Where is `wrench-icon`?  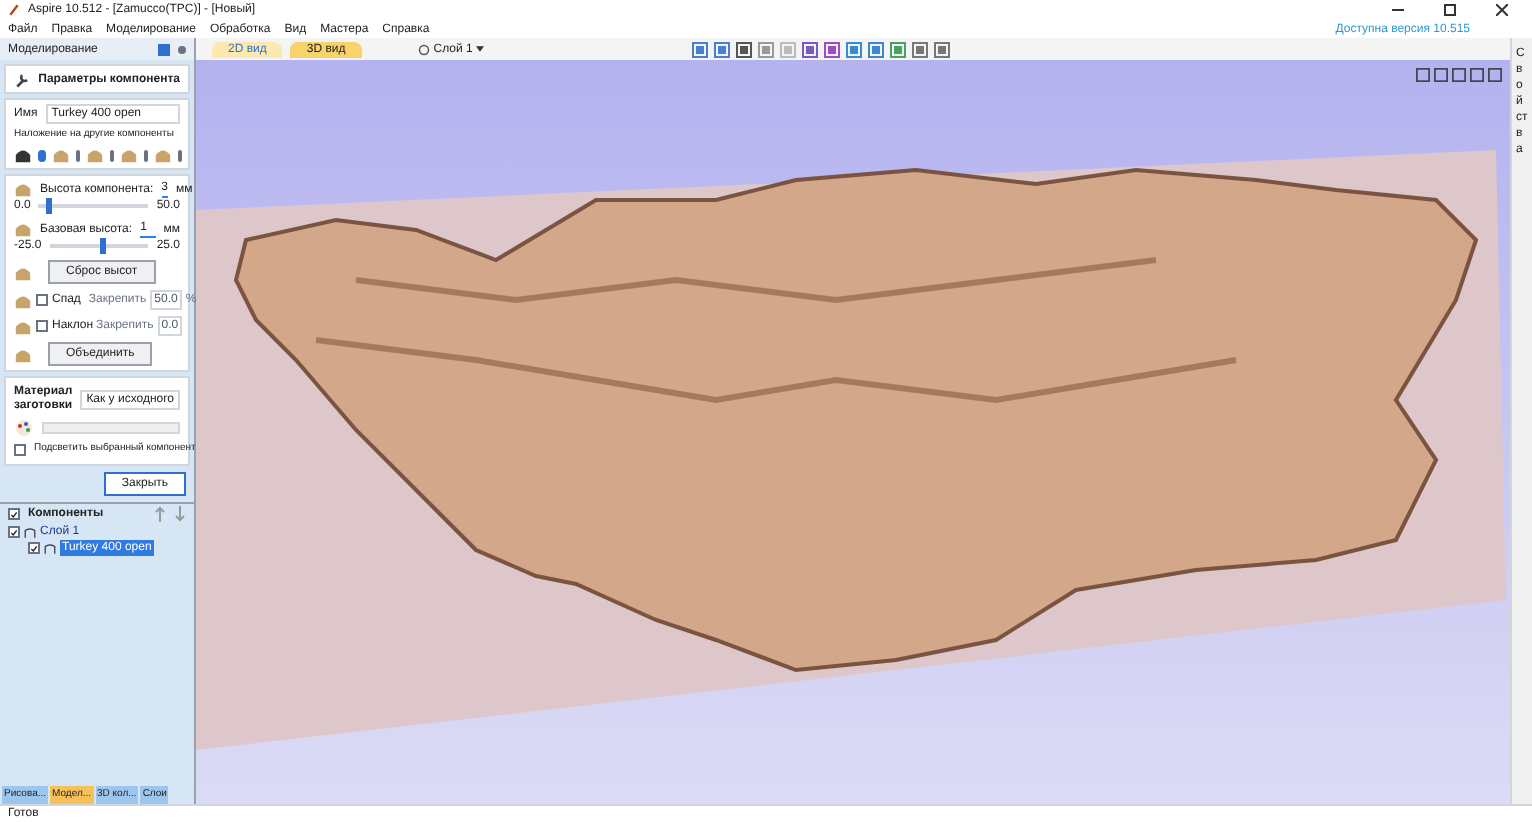
wrench-icon is located at coordinates (22, 79).